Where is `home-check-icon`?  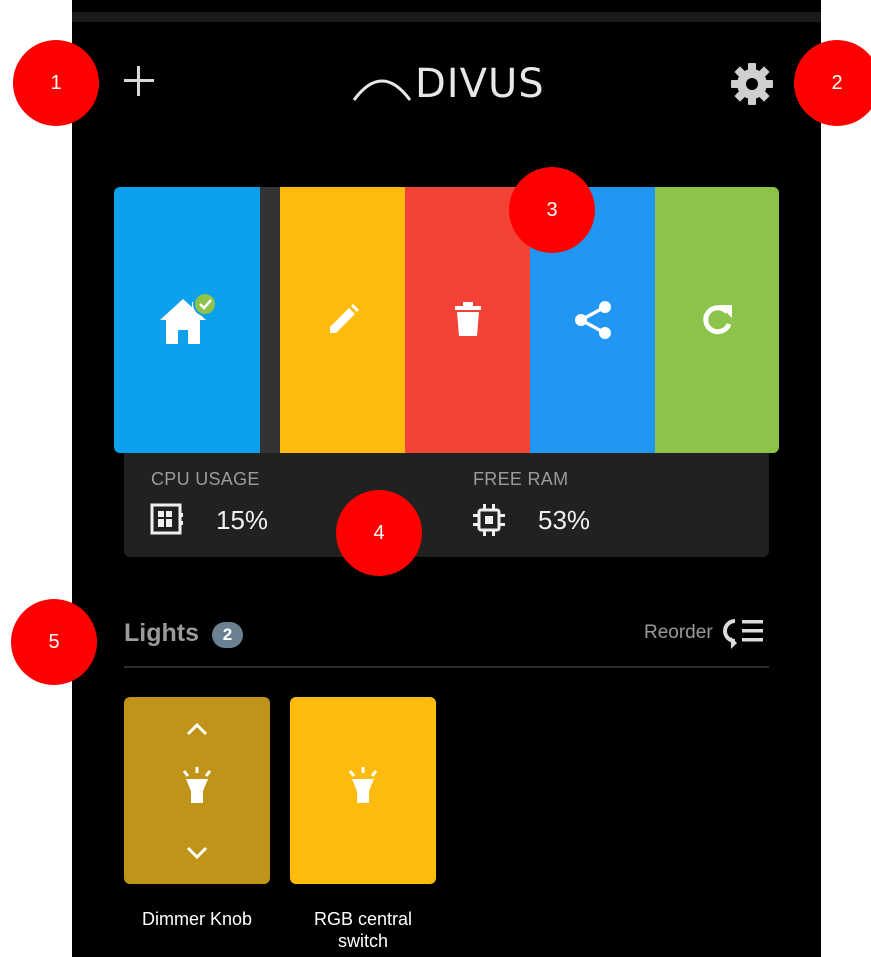
home-check-icon is located at coordinates (188, 318).